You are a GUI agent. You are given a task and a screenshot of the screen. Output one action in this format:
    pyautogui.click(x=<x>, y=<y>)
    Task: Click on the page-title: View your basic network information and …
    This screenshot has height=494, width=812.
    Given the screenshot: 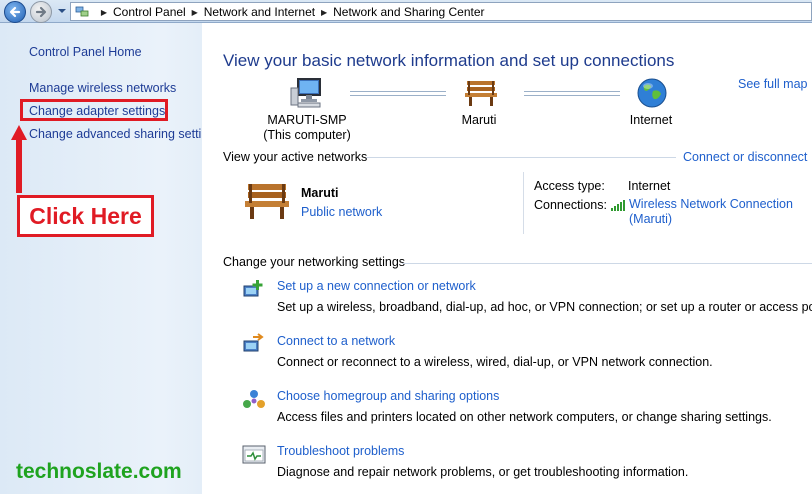 What is the action you would take?
    pyautogui.click(x=449, y=60)
    